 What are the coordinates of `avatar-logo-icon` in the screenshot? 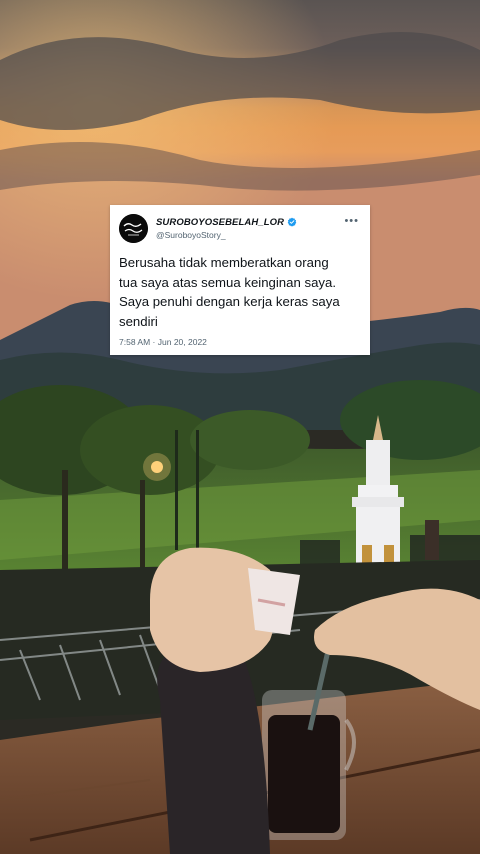 It's located at (133, 228).